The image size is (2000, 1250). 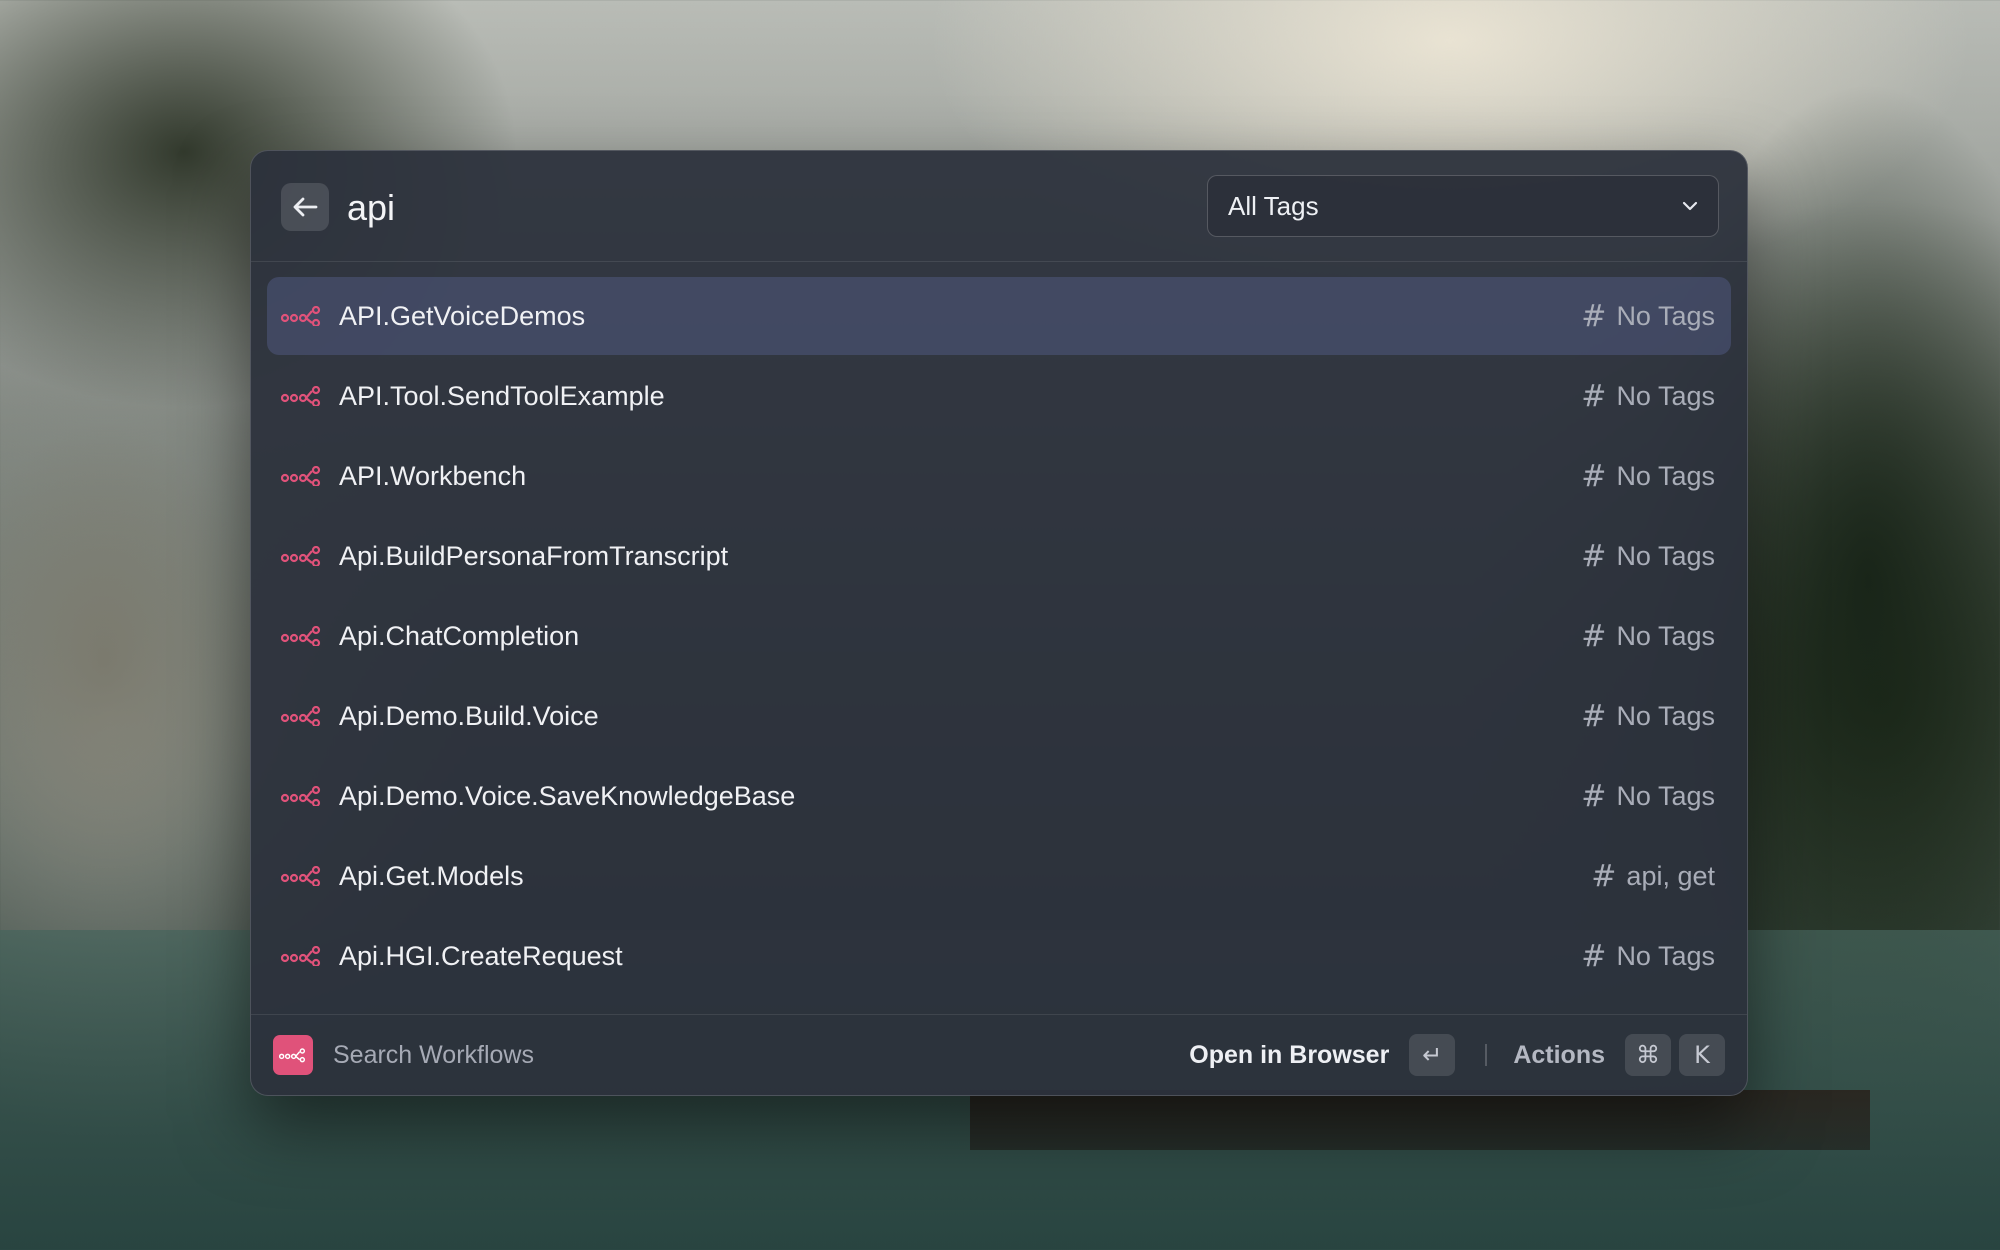 What do you see at coordinates (1559, 1055) in the screenshot?
I see `actions-button: Actions` at bounding box center [1559, 1055].